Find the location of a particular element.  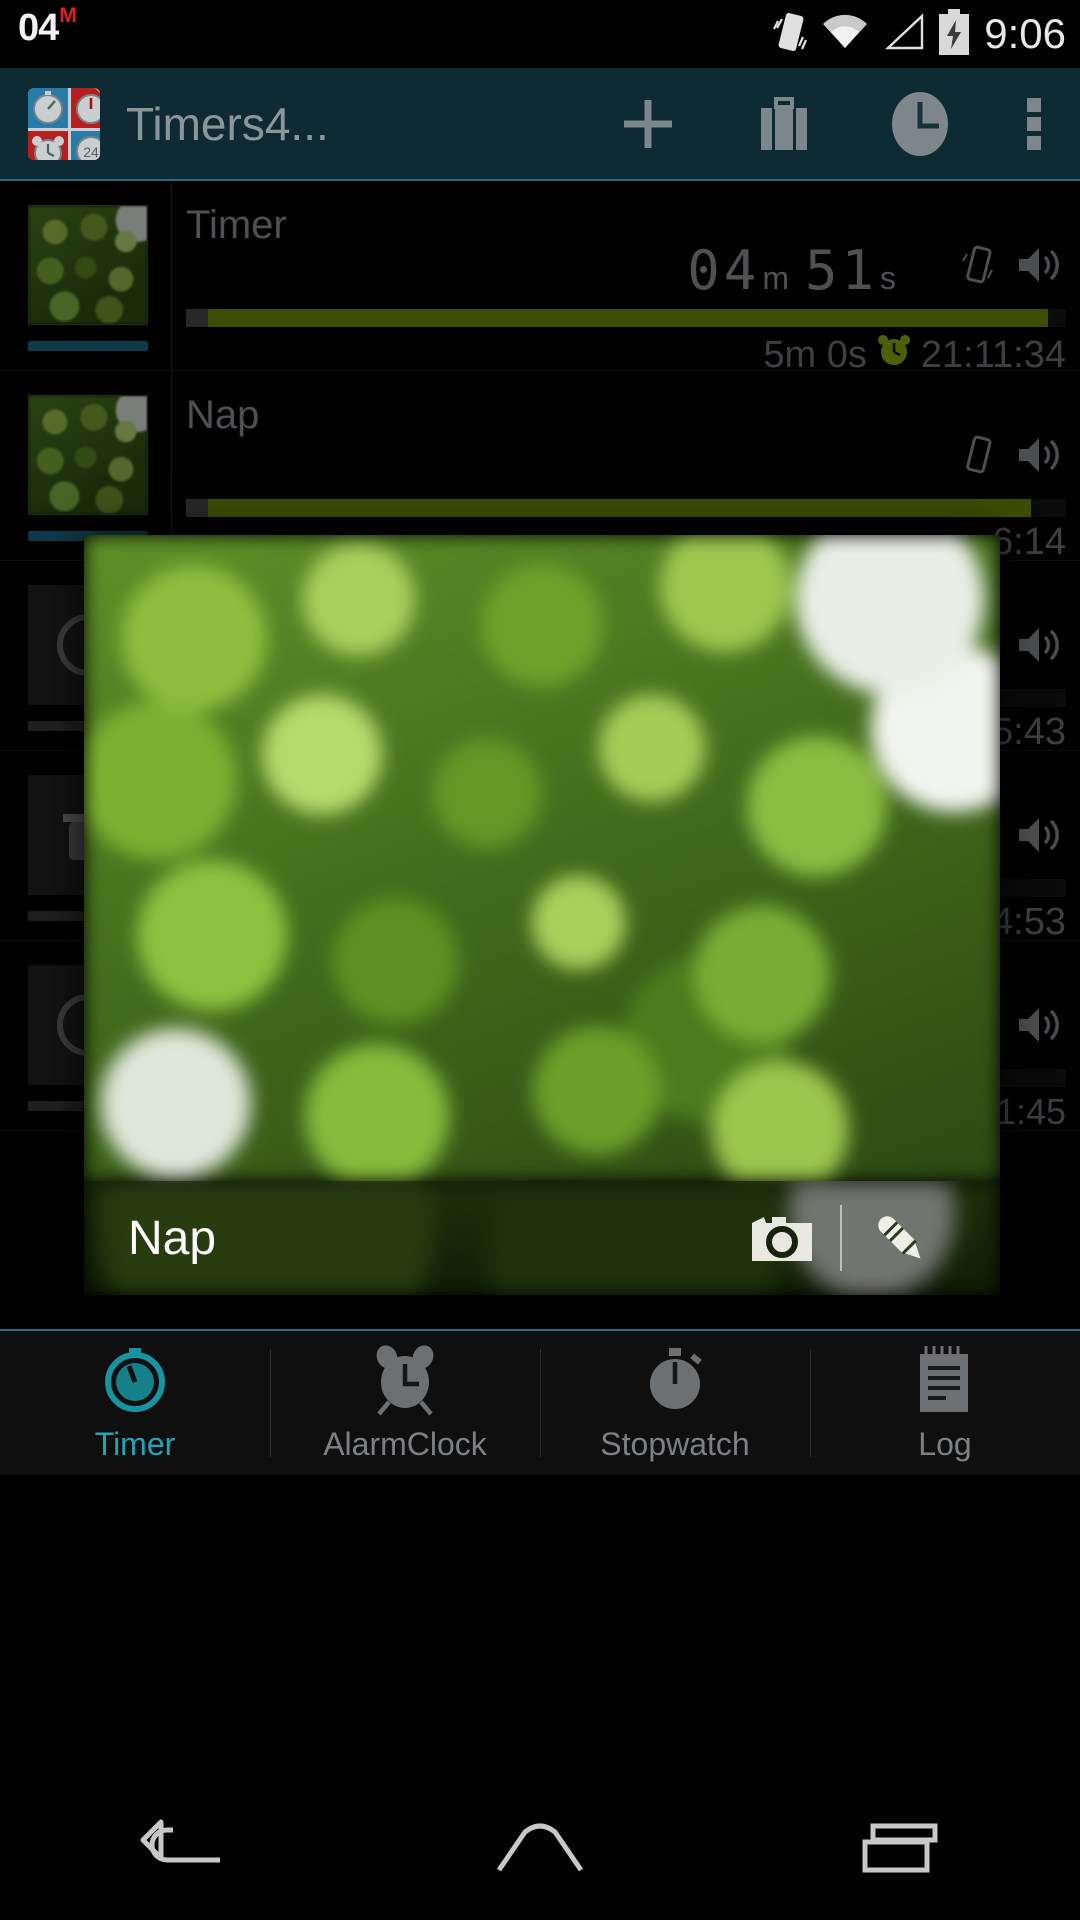

clock-icon is located at coordinates (920, 123).